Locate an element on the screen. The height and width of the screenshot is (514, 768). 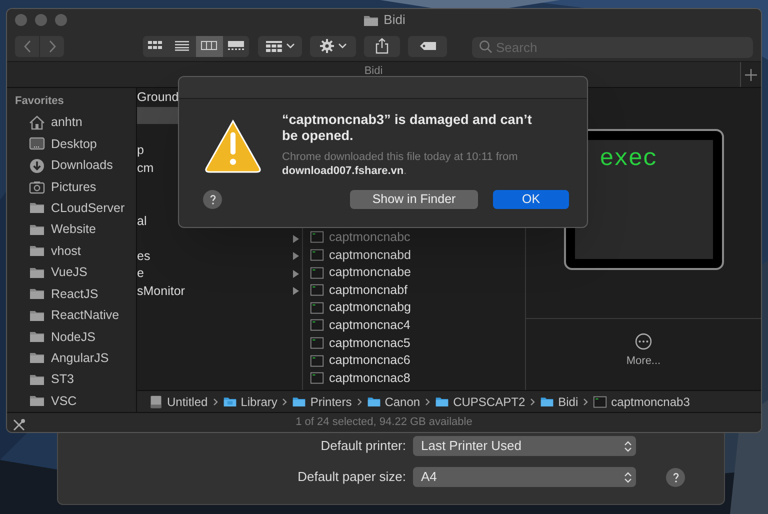
plus-icon is located at coordinates (751, 74).